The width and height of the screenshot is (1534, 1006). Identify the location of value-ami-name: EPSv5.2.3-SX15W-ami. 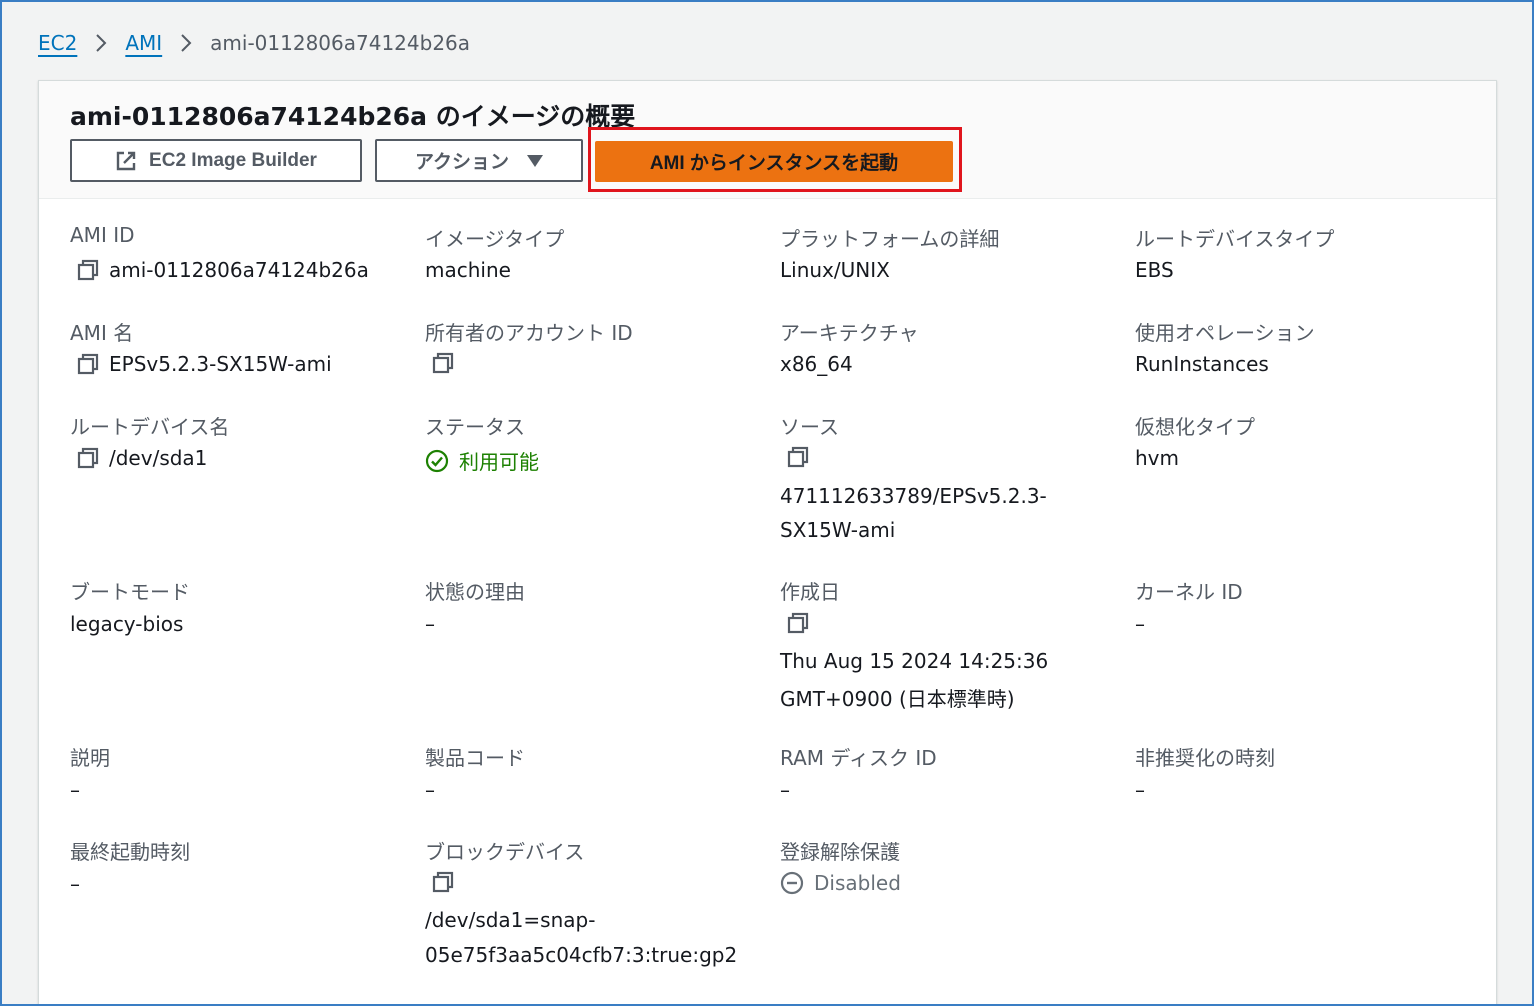
(201, 364).